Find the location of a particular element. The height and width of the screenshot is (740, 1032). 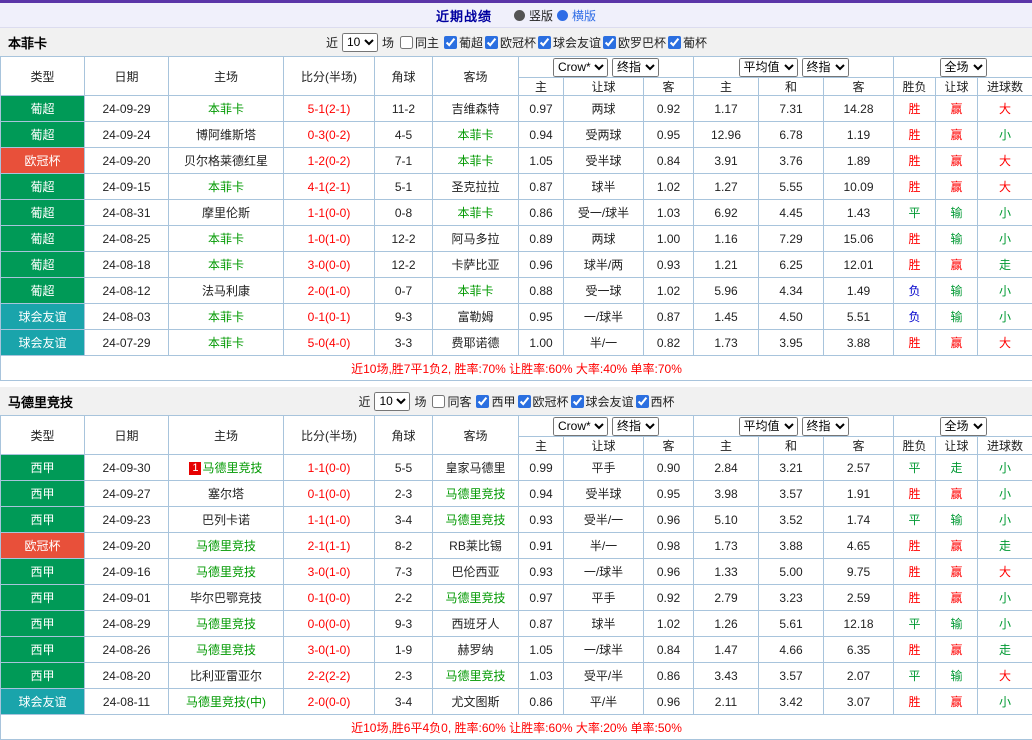

away-team-name: 西班牙人 is located at coordinates (475, 624).